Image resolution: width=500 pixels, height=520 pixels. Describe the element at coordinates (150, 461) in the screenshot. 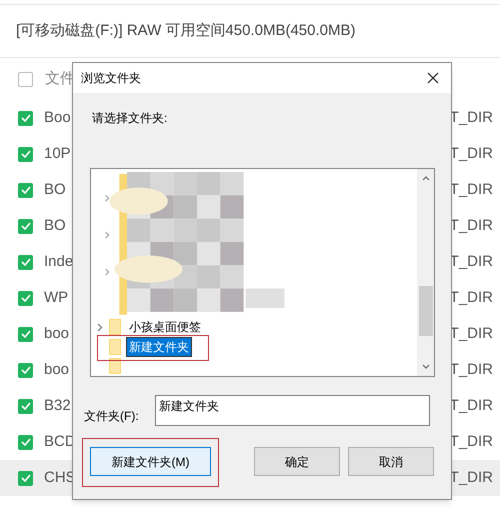

I see `dialog-button: 新建文件夹(M)` at that location.